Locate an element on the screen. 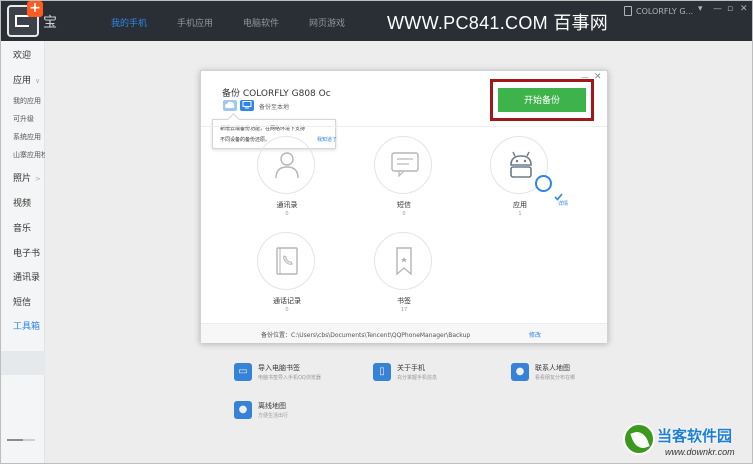 This screenshot has width=753, height=464. tab-web-games: 网页游戏 is located at coordinates (327, 22).